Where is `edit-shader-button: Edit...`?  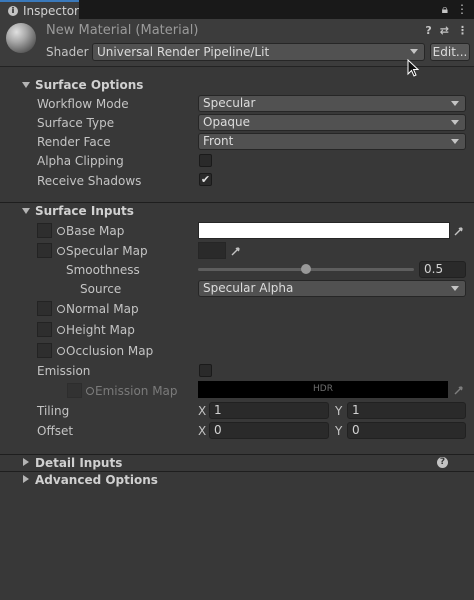
edit-shader-button: Edit... is located at coordinates (450, 52).